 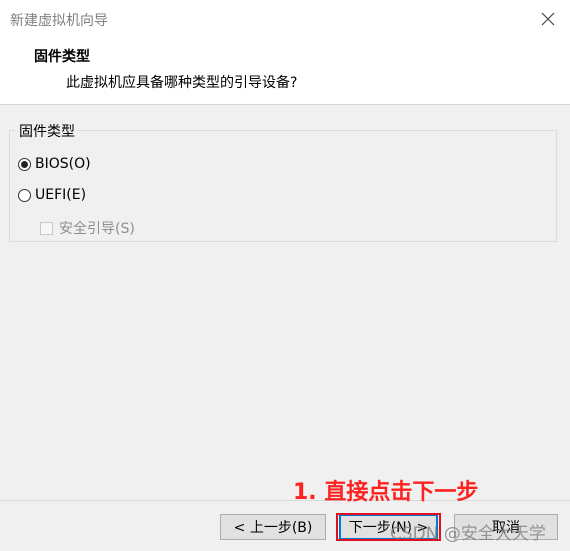 I want to click on wizard-header: 固件类型 此虚拟机应具备哪种类型的引导设备?, so click(x=285, y=71).